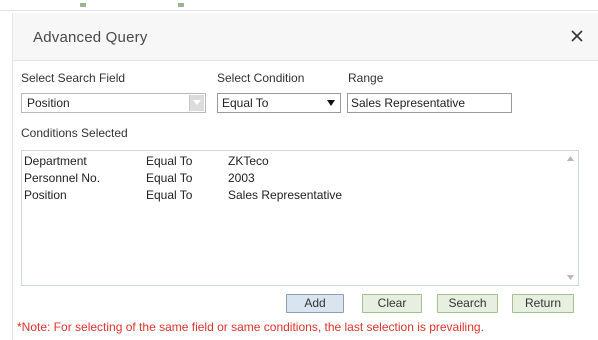 The width and height of the screenshot is (598, 340). I want to click on search-button: Search, so click(467, 303).